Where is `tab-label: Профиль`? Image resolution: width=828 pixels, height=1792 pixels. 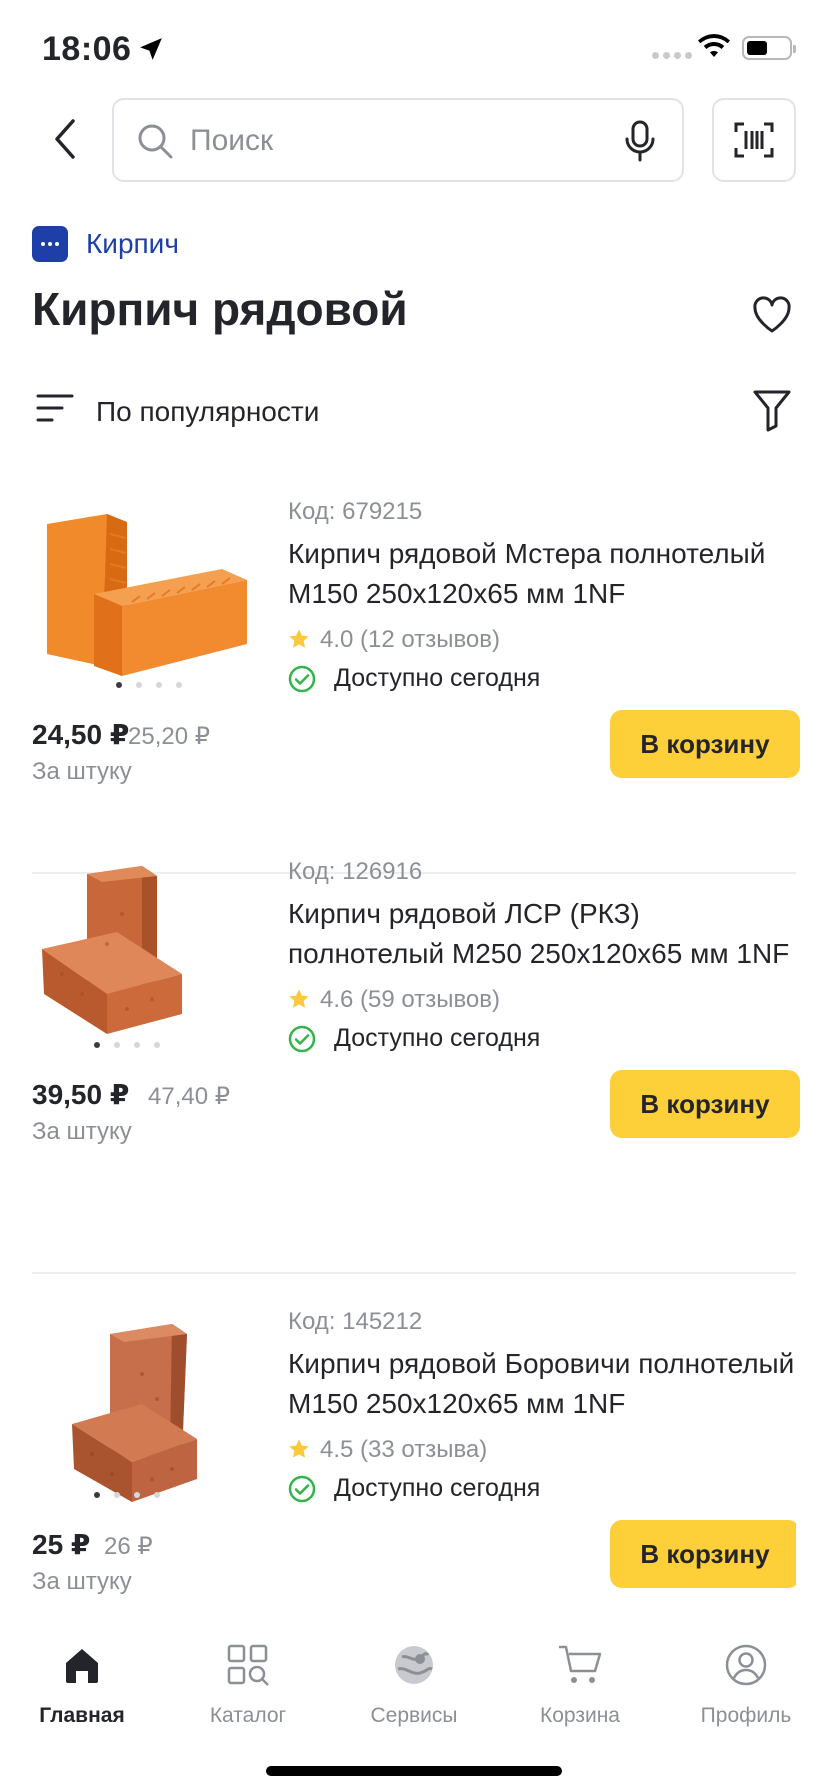
tab-label: Профиль is located at coordinates (746, 1715).